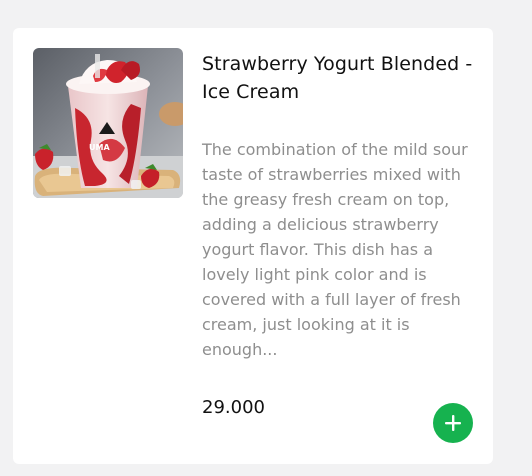 The width and height of the screenshot is (532, 476). Describe the element at coordinates (339, 78) in the screenshot. I see `product-title: Strawberry Yogurt Blended - Ice Cream` at that location.